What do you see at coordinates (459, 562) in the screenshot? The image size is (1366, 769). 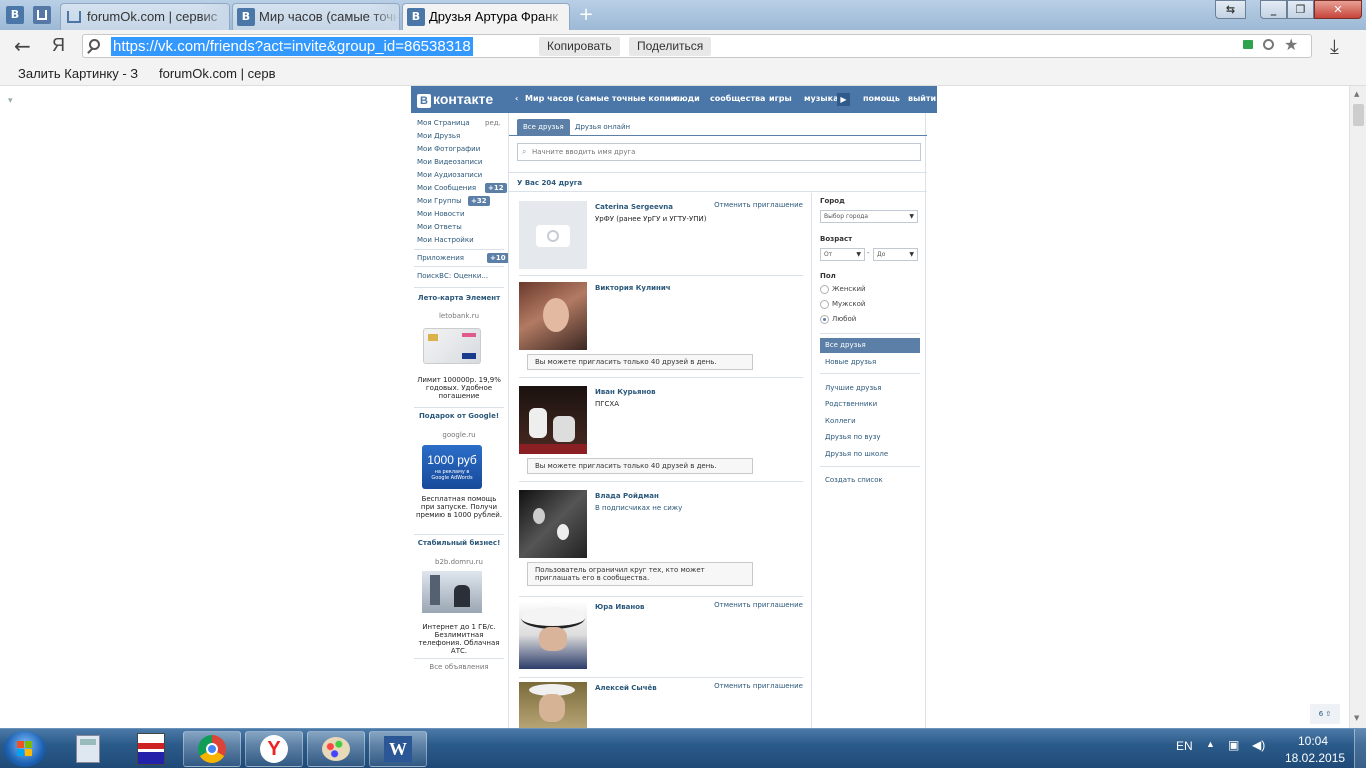 I see `ad-domain: b2b.domru.ru` at bounding box center [459, 562].